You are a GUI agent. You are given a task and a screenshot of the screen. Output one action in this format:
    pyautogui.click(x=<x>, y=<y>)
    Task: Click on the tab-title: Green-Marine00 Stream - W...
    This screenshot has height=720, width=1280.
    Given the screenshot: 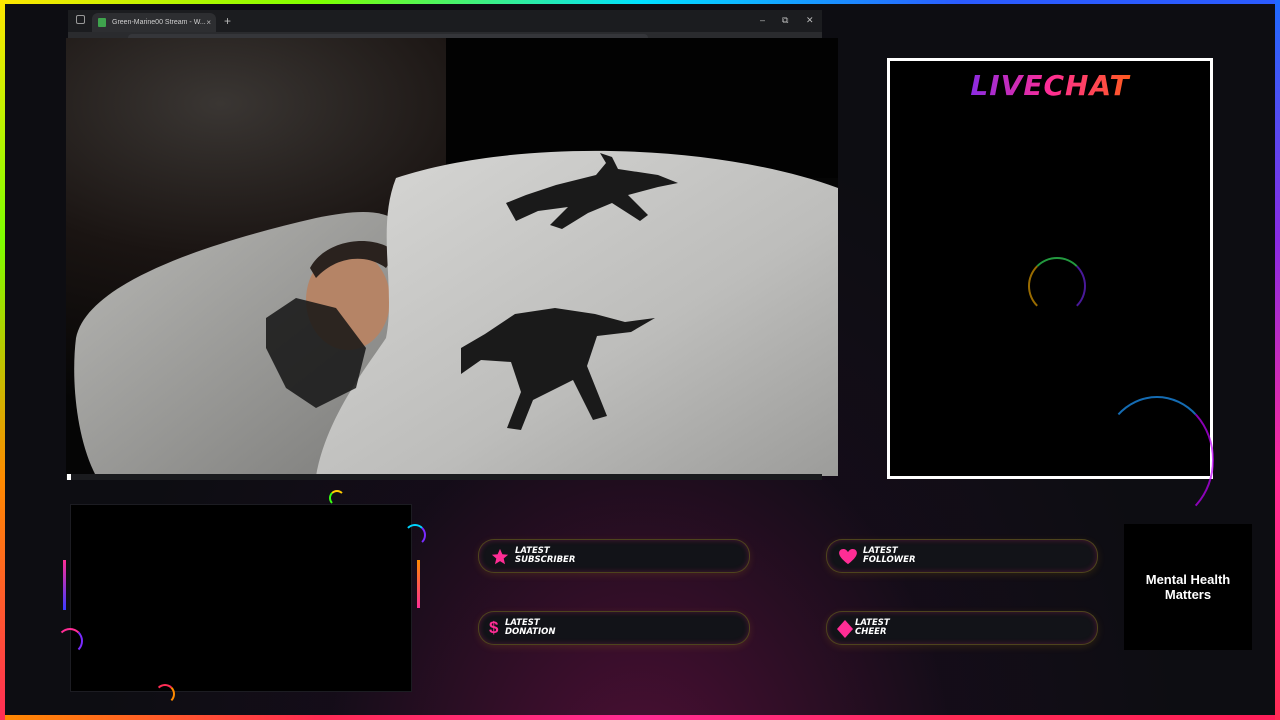 What is the action you would take?
    pyautogui.click(x=159, y=22)
    